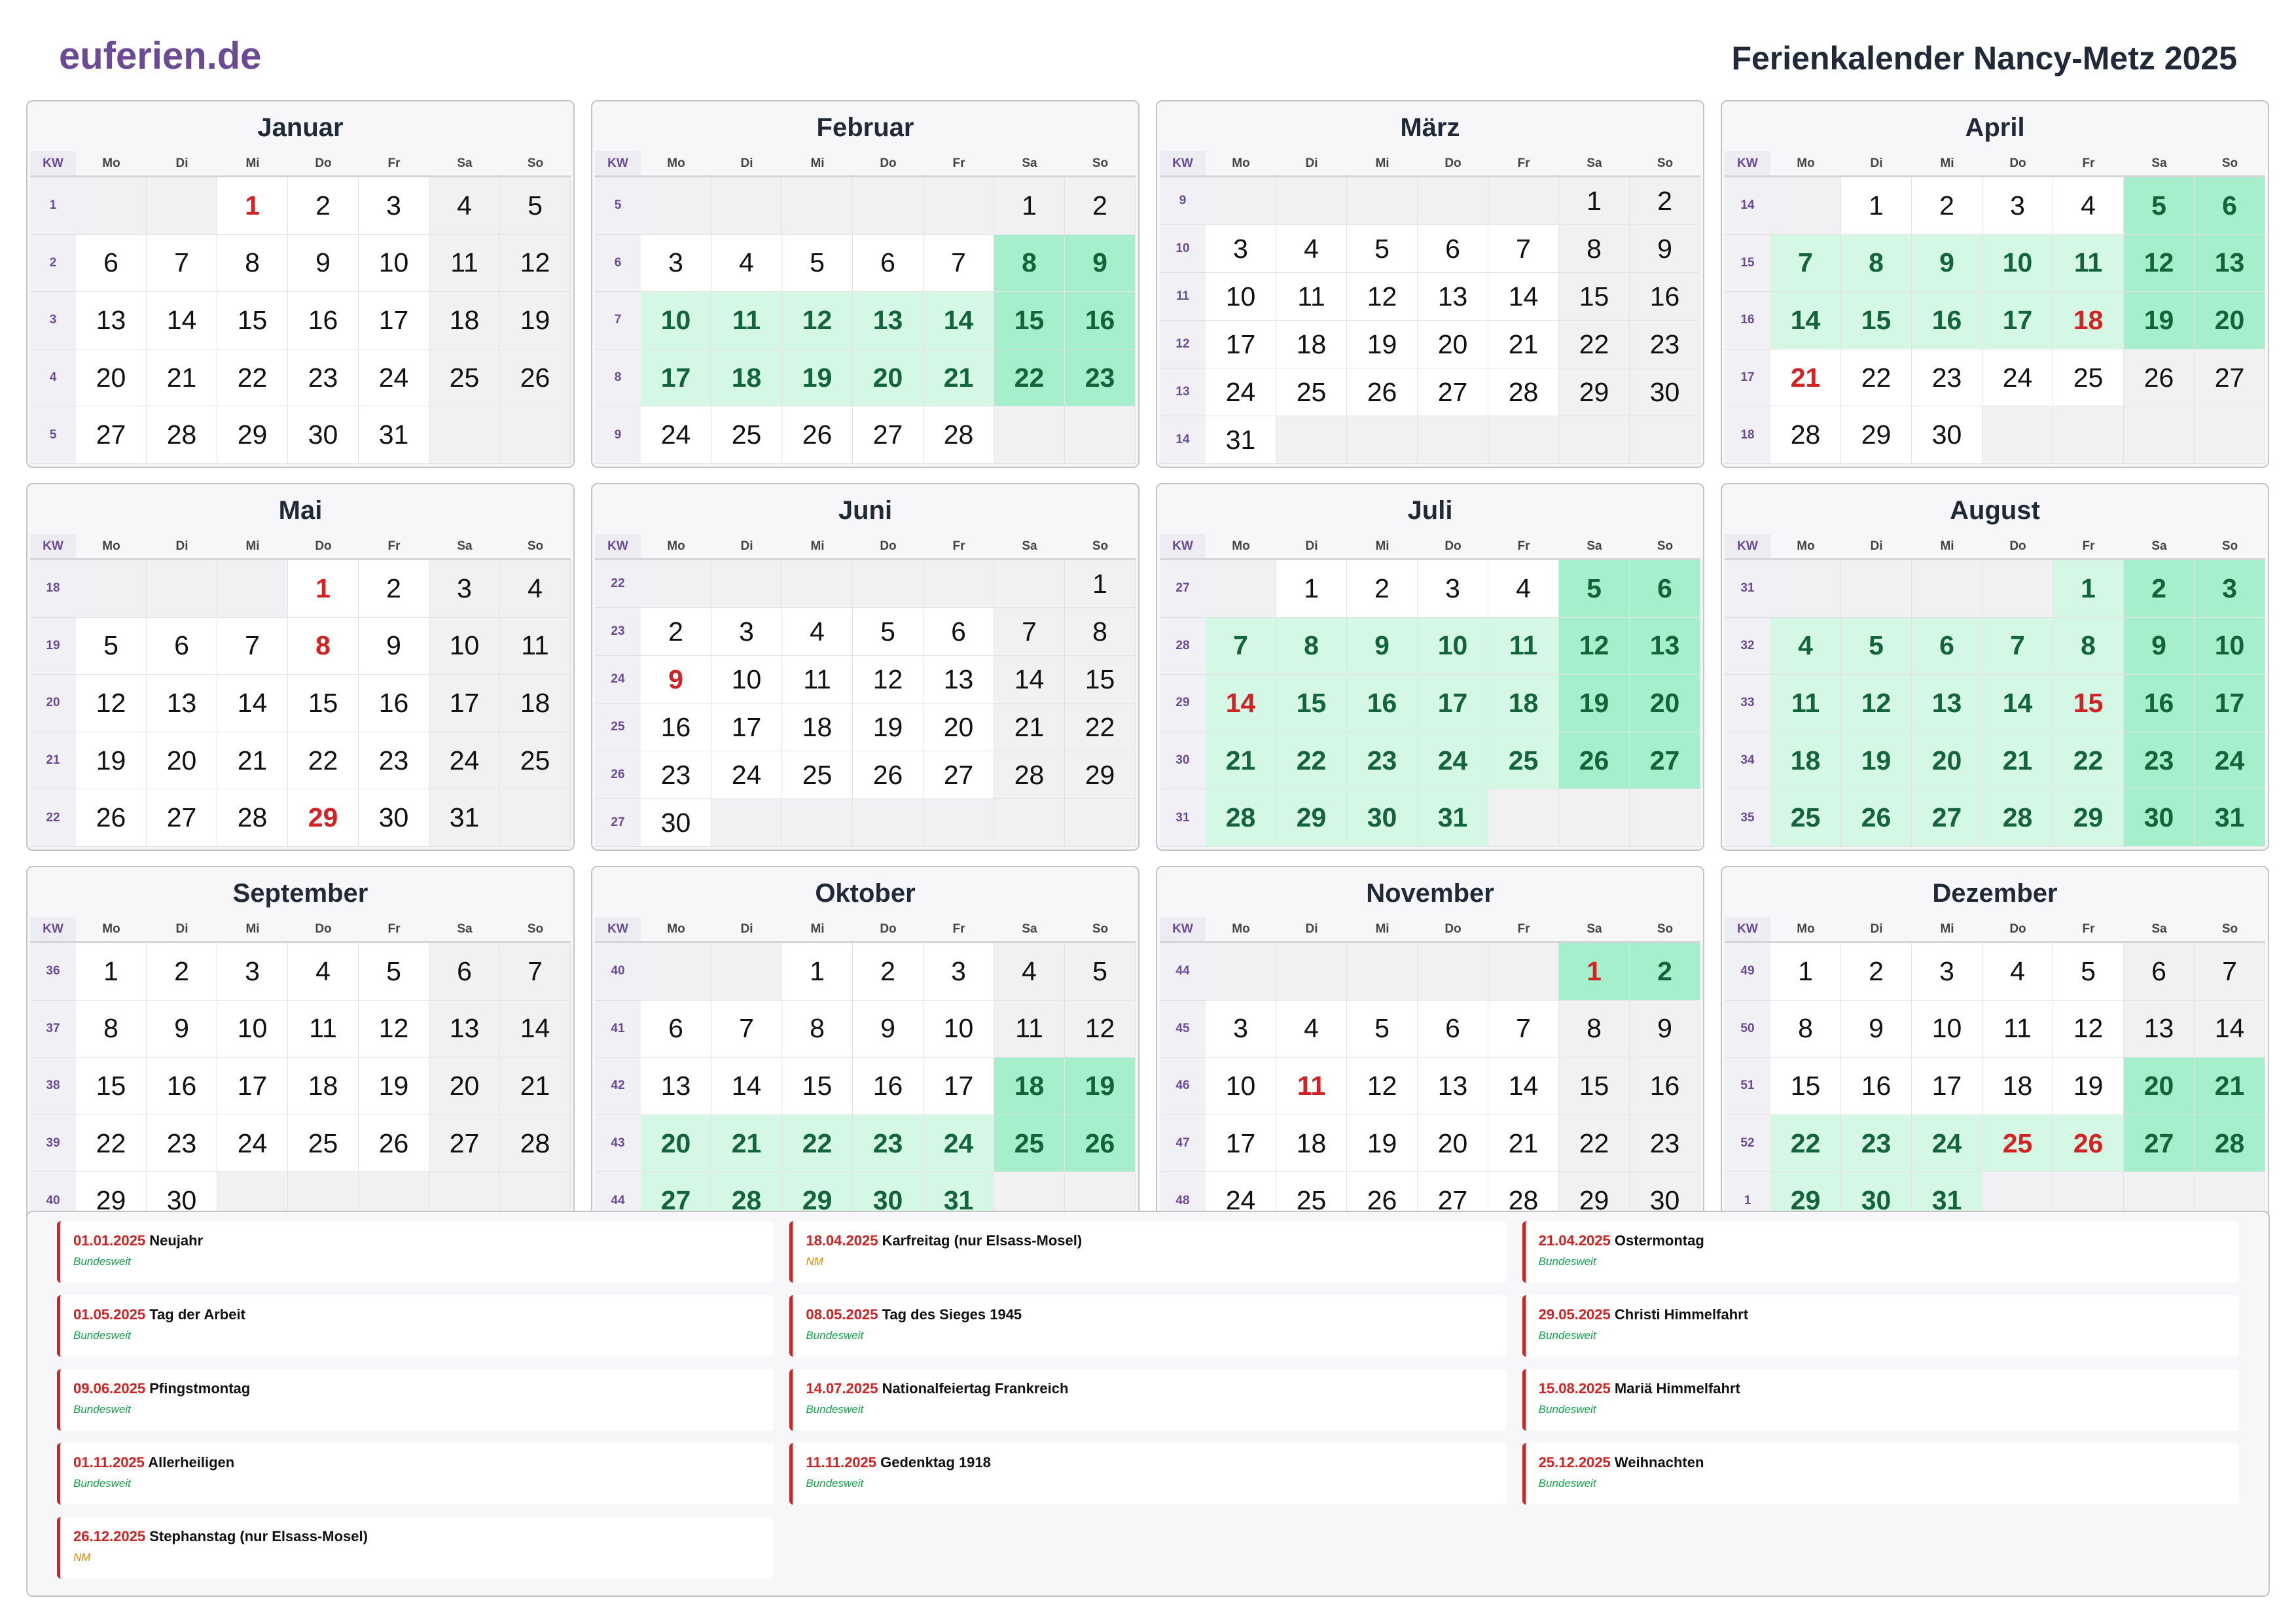  What do you see at coordinates (1311, 818) in the screenshot?
I see `day-cell: 29` at bounding box center [1311, 818].